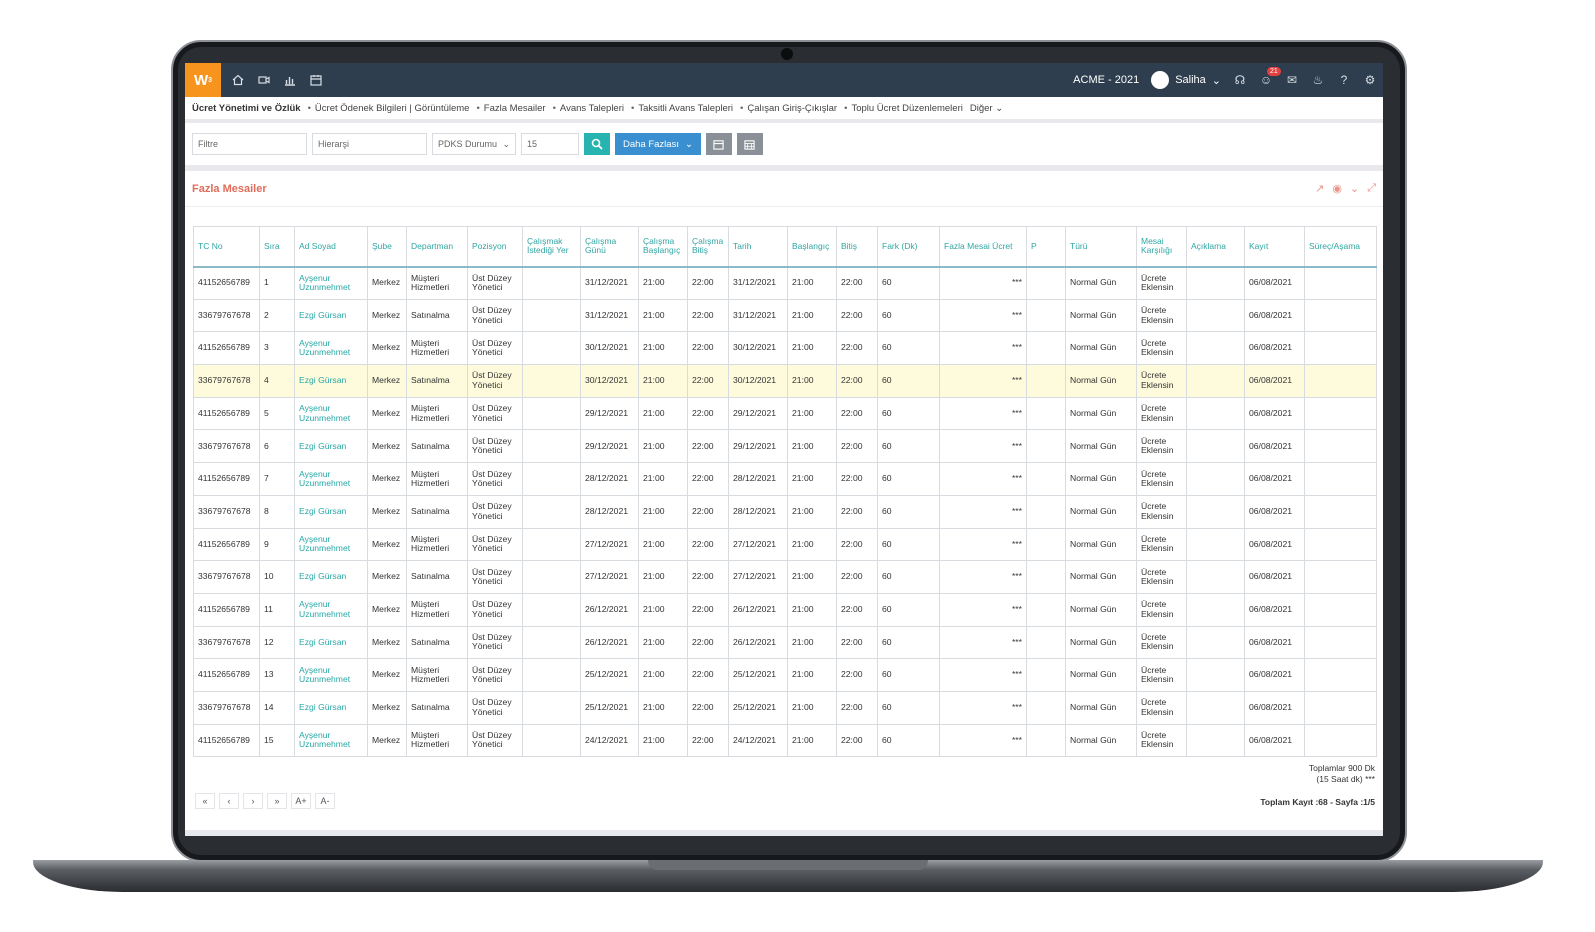 The height and width of the screenshot is (932, 1595). Describe the element at coordinates (1274, 247) in the screenshot. I see `column-header: Kayıt` at that location.